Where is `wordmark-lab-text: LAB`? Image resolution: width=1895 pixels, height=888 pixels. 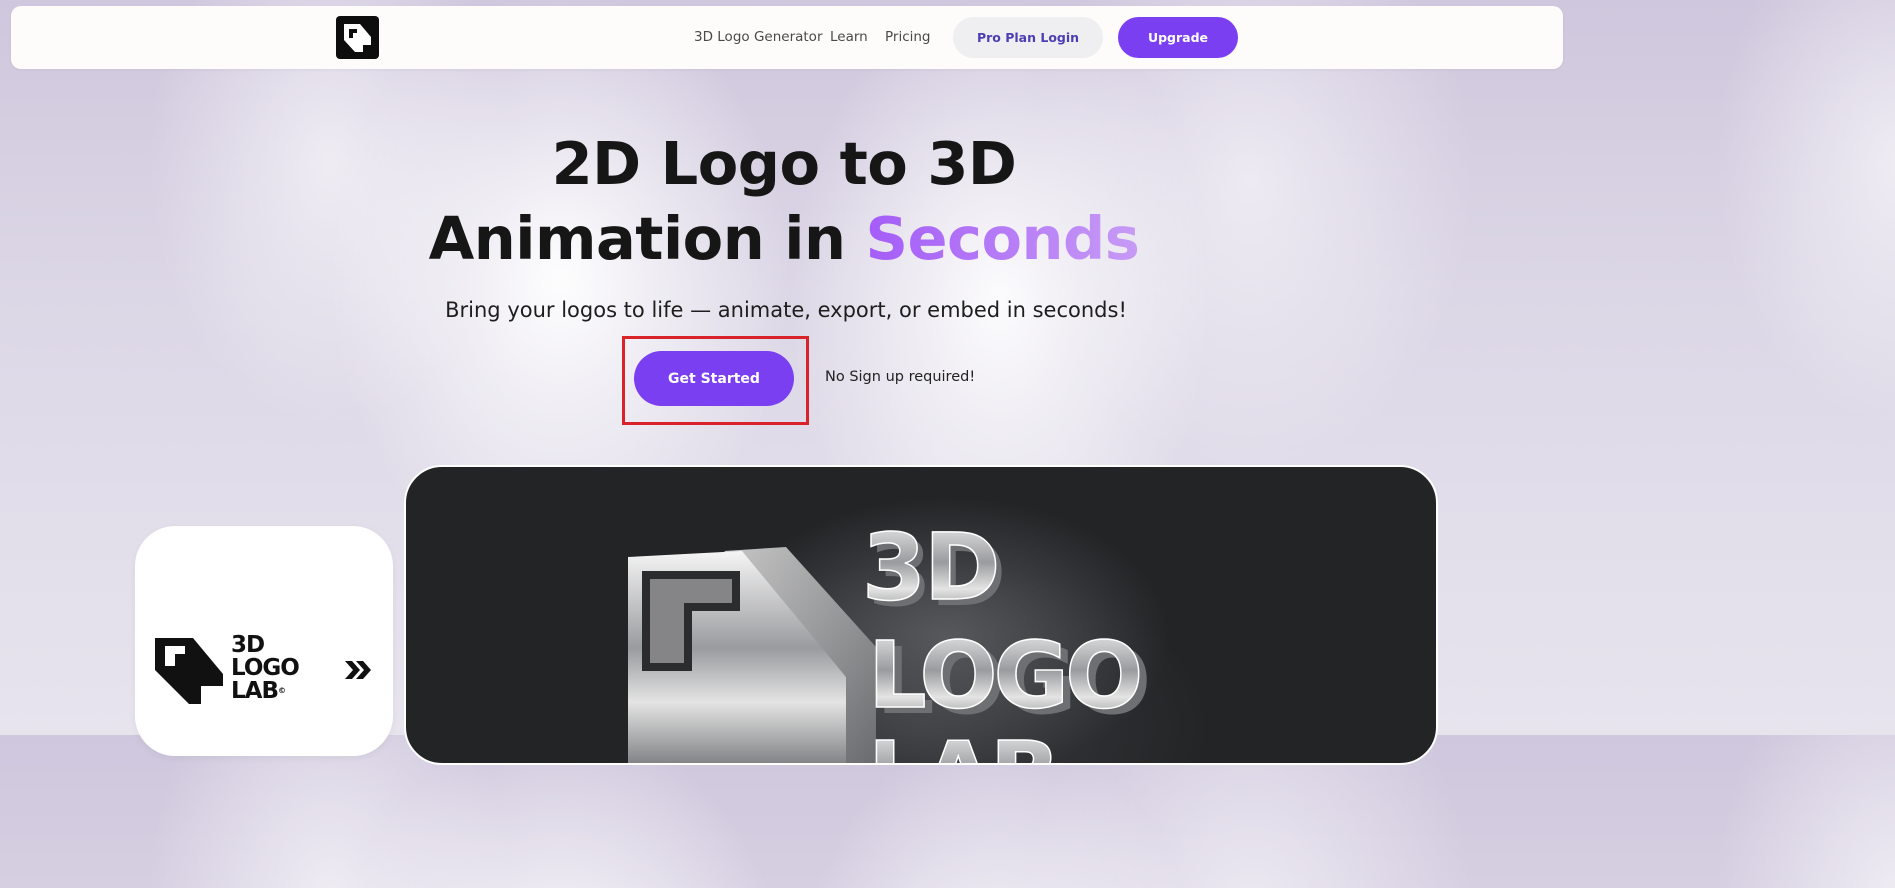
wordmark-lab-text: LAB is located at coordinates (255, 691).